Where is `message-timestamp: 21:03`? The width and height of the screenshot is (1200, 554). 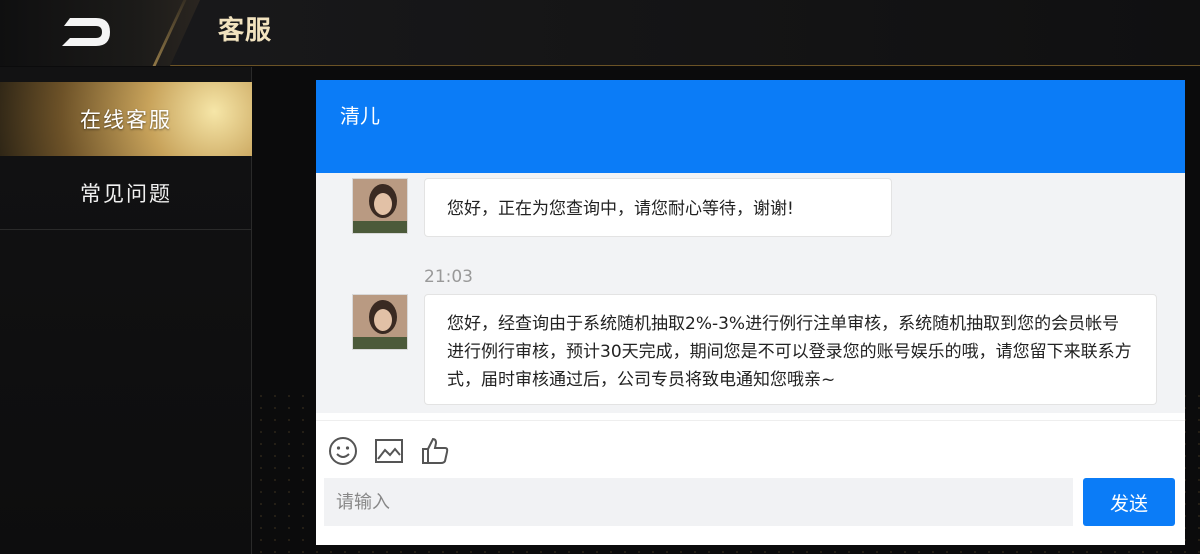 message-timestamp: 21:03 is located at coordinates (448, 277).